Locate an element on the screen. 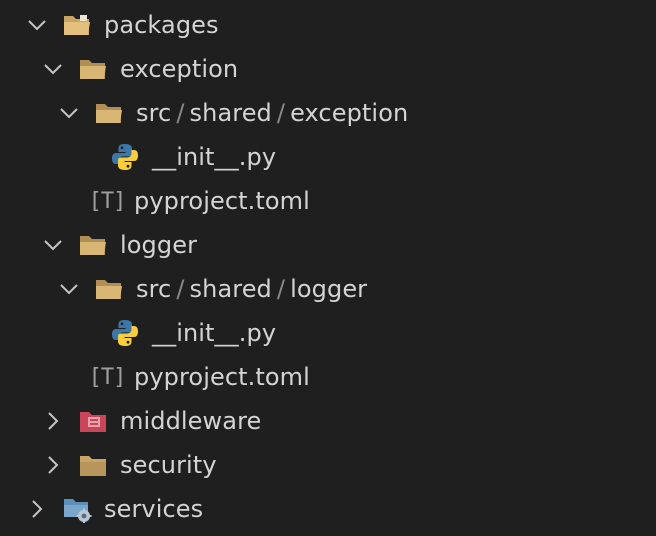 The height and width of the screenshot is (536, 656). tree-item-label: services is located at coordinates (154, 509).